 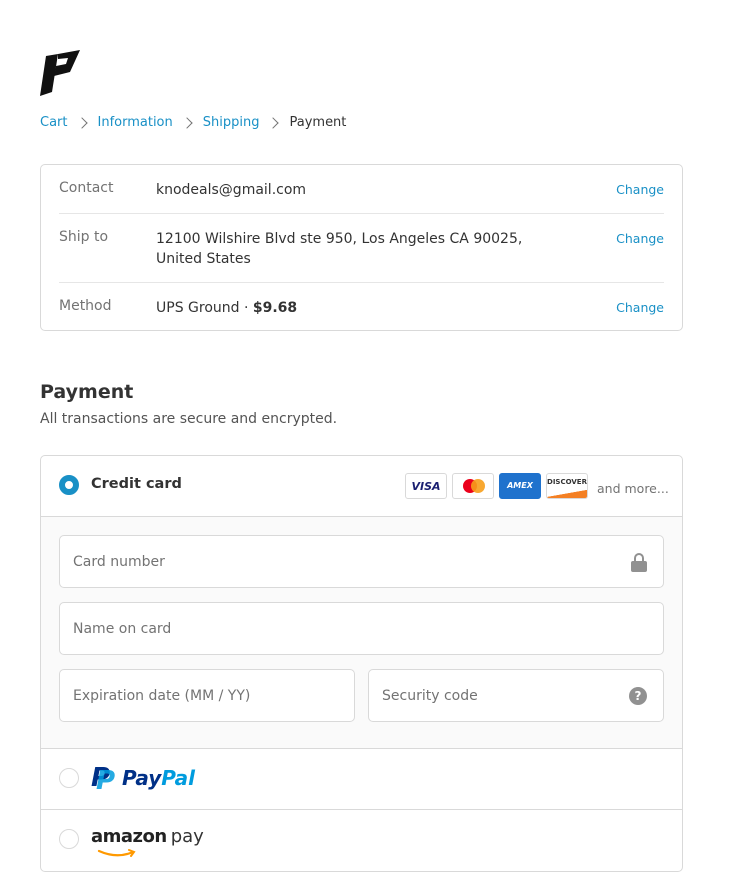 What do you see at coordinates (231, 122) in the screenshot?
I see `breadcrumb-shipping: Shipping` at bounding box center [231, 122].